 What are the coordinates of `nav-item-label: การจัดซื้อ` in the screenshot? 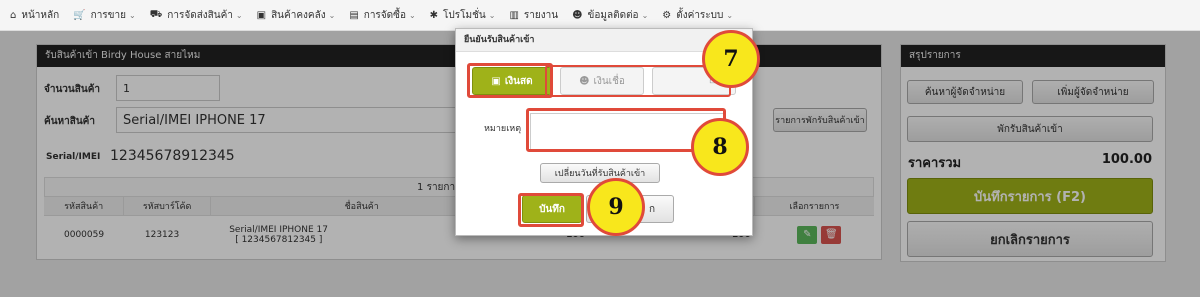 It's located at (384, 15).